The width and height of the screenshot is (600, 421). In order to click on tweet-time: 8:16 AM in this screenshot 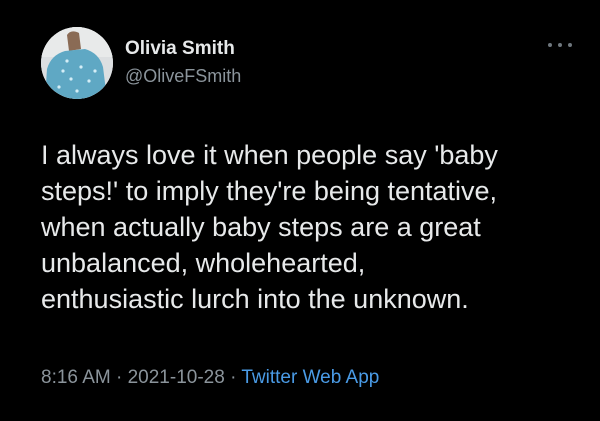, I will do `click(76, 377)`.